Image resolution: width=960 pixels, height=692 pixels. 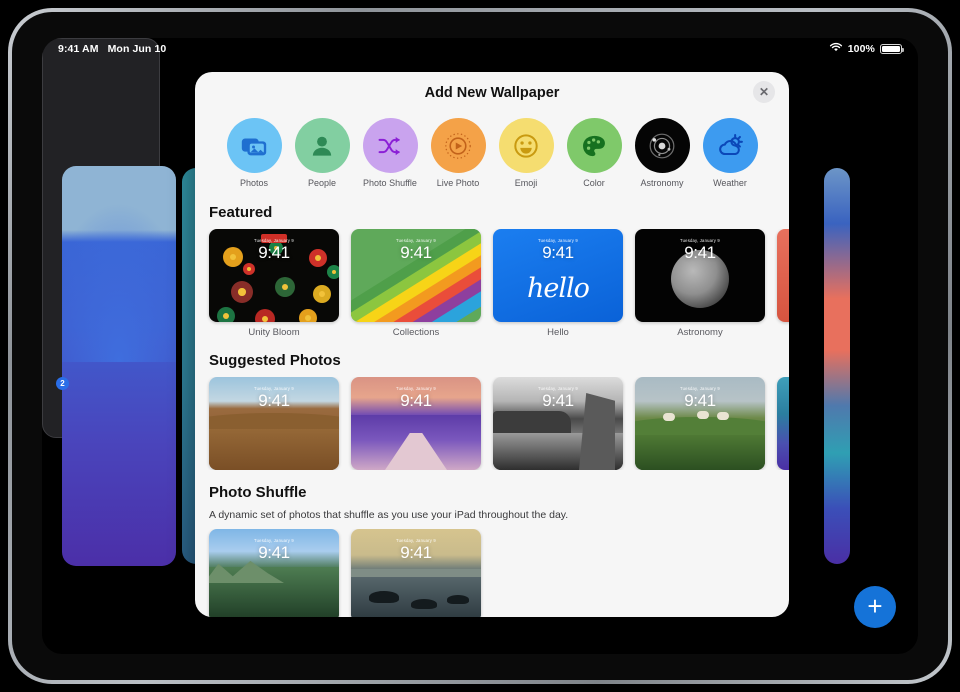 I want to click on wallpaper-thumbnail: hello Tuesday, January 9 9:41 Hello, so click(x=558, y=283).